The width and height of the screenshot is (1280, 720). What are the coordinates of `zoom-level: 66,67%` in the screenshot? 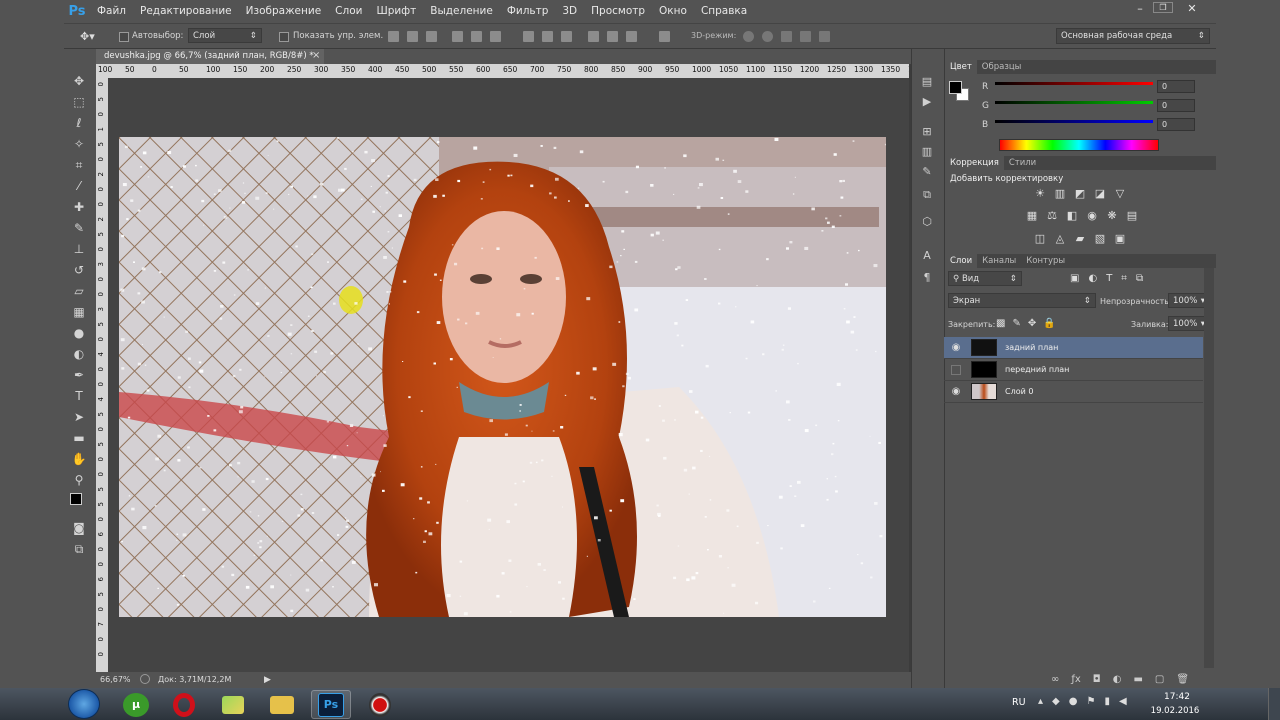 It's located at (115, 679).